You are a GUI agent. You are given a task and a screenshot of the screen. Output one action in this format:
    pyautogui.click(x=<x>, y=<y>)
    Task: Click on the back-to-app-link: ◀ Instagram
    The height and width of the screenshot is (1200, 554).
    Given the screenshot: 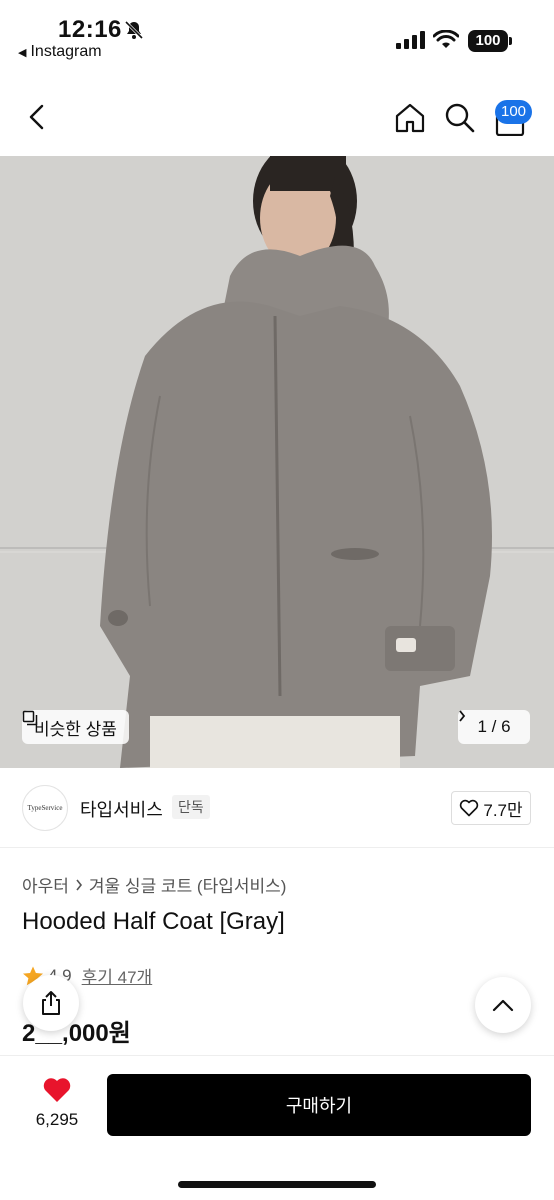 What is the action you would take?
    pyautogui.click(x=60, y=52)
    